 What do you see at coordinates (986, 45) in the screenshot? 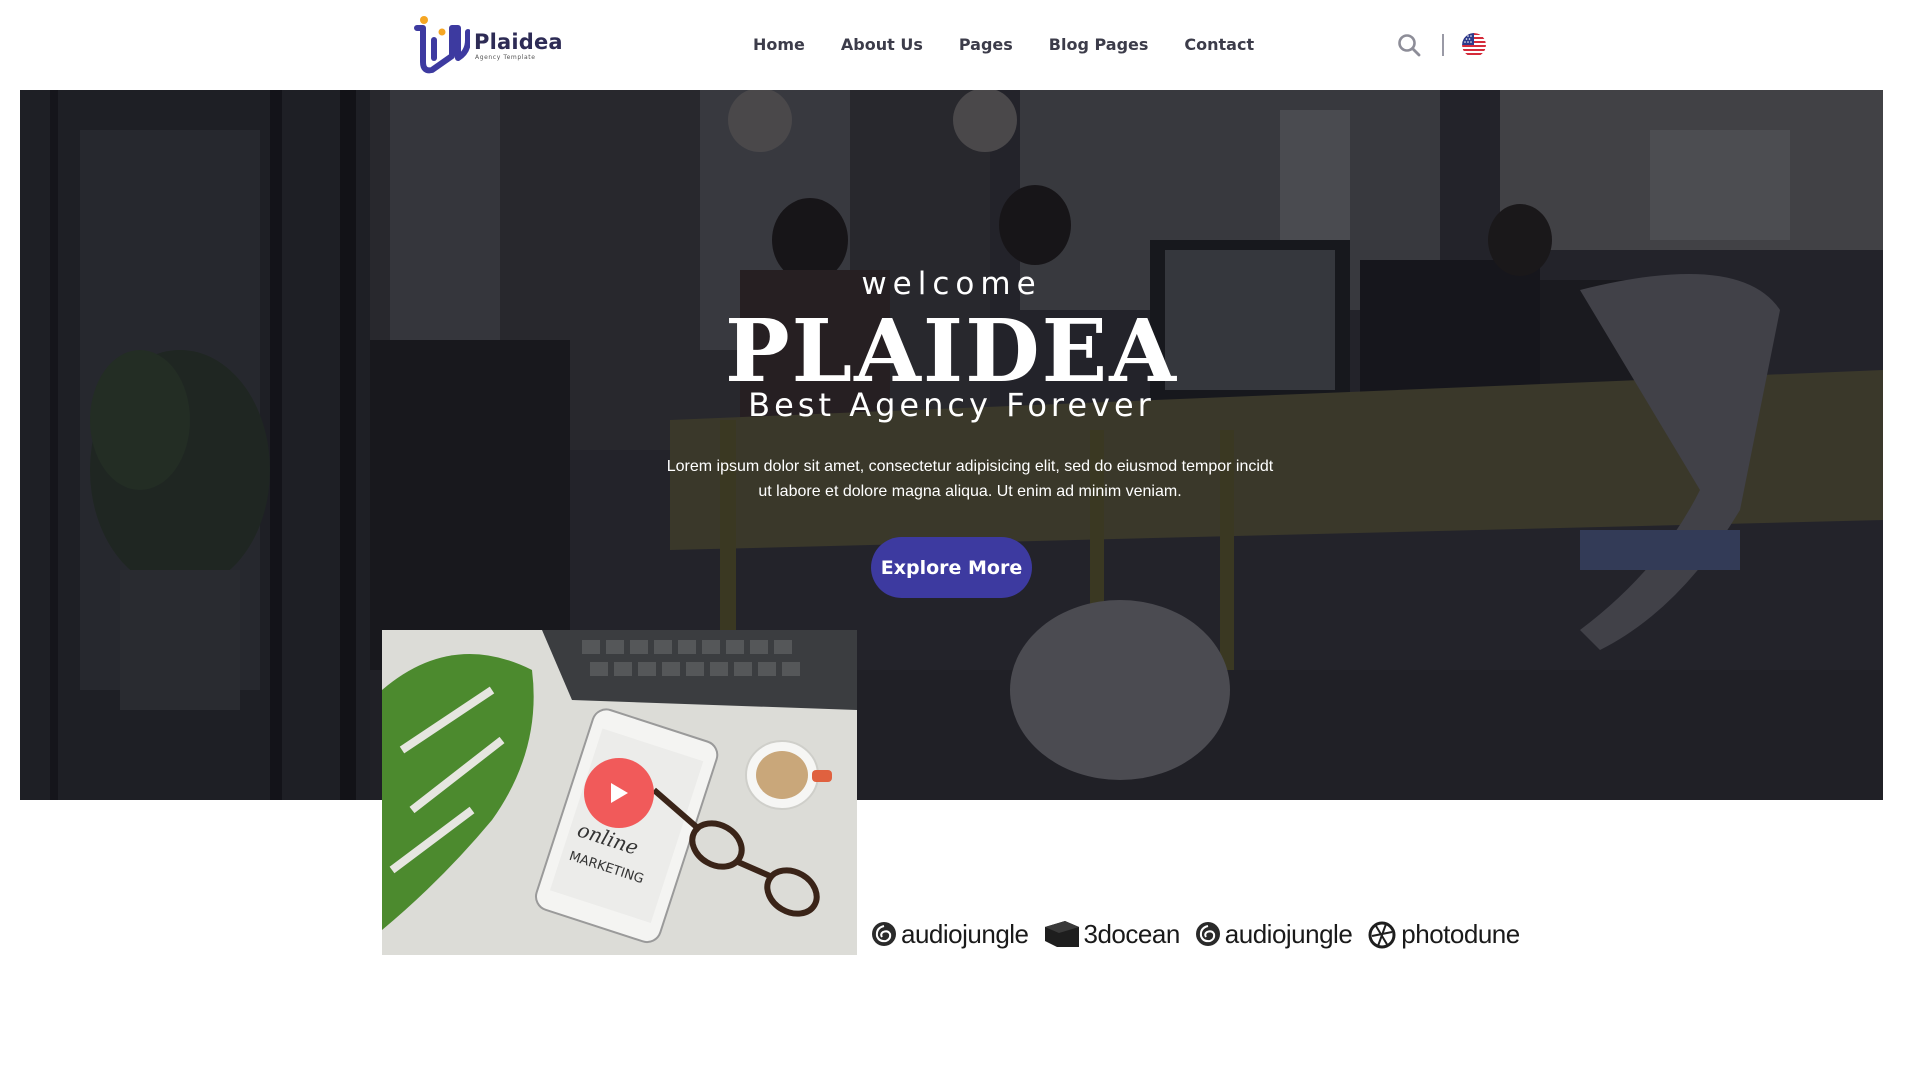
I see `nav-pages: Pages` at bounding box center [986, 45].